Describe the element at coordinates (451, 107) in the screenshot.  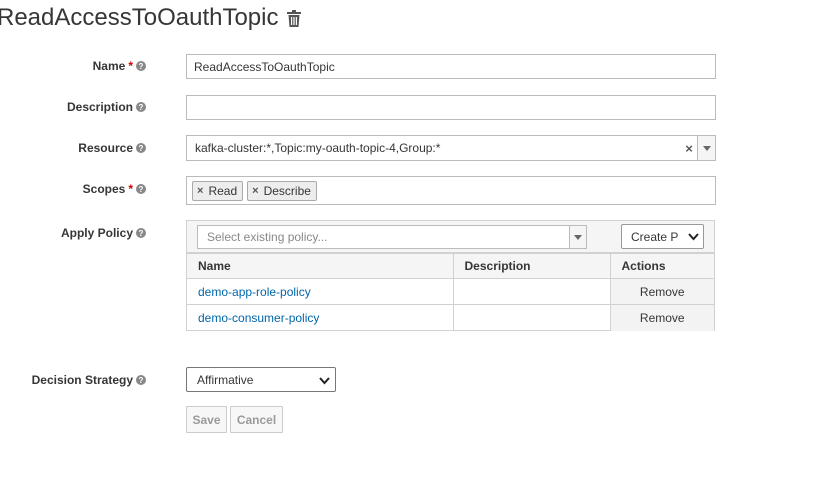
I see `description-field` at that location.